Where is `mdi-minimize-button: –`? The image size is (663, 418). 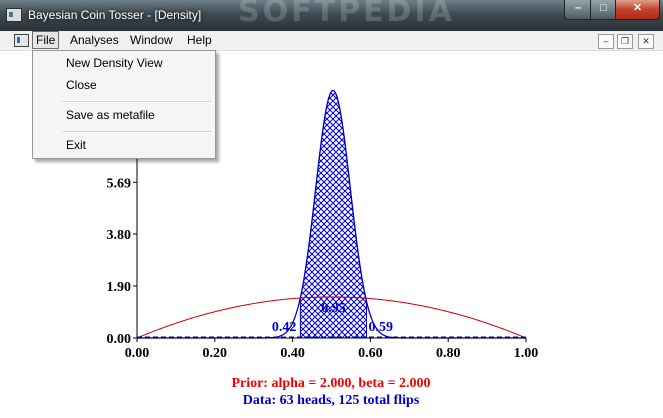 mdi-minimize-button: – is located at coordinates (606, 41).